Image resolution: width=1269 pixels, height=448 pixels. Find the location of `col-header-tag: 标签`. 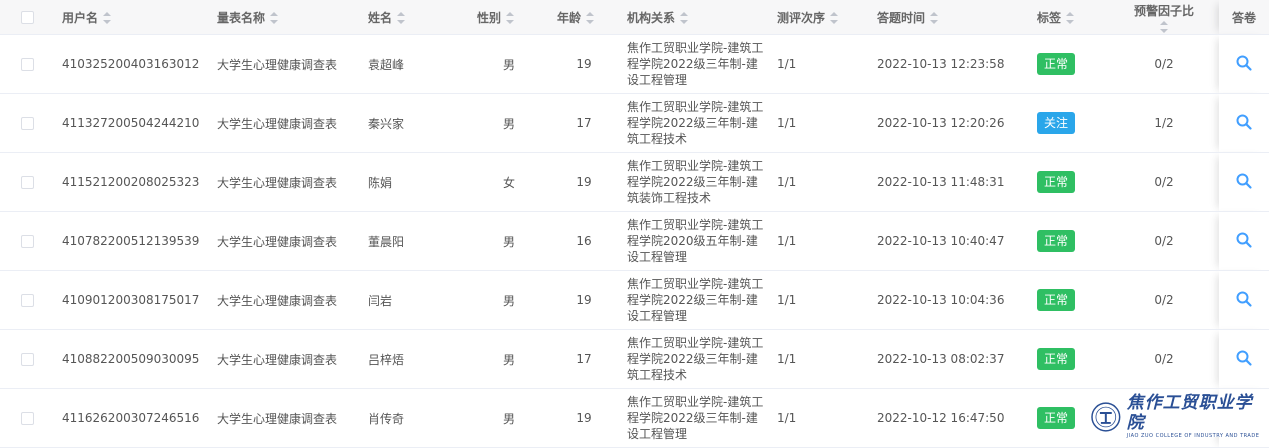

col-header-tag: 标签 is located at coordinates (1069, 17).